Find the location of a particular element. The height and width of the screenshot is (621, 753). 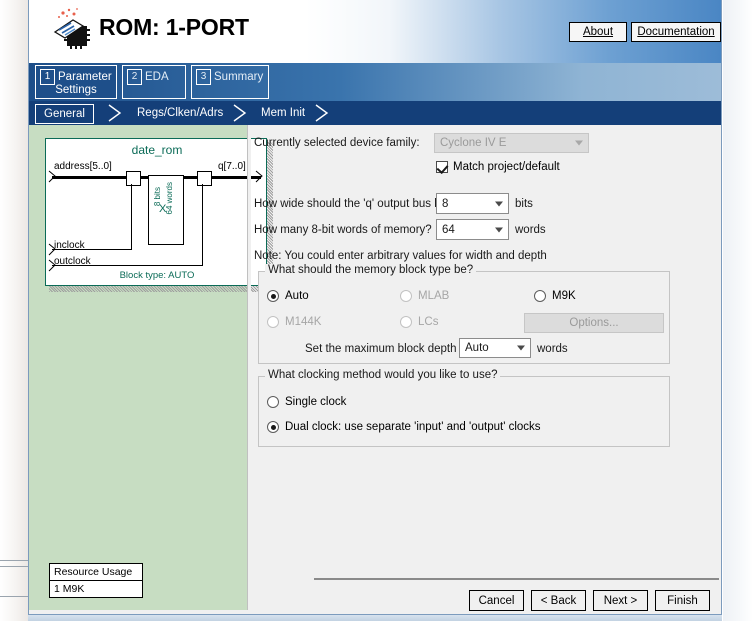

resource-usage-box: Resource Usage 1 M9K is located at coordinates (96, 580).